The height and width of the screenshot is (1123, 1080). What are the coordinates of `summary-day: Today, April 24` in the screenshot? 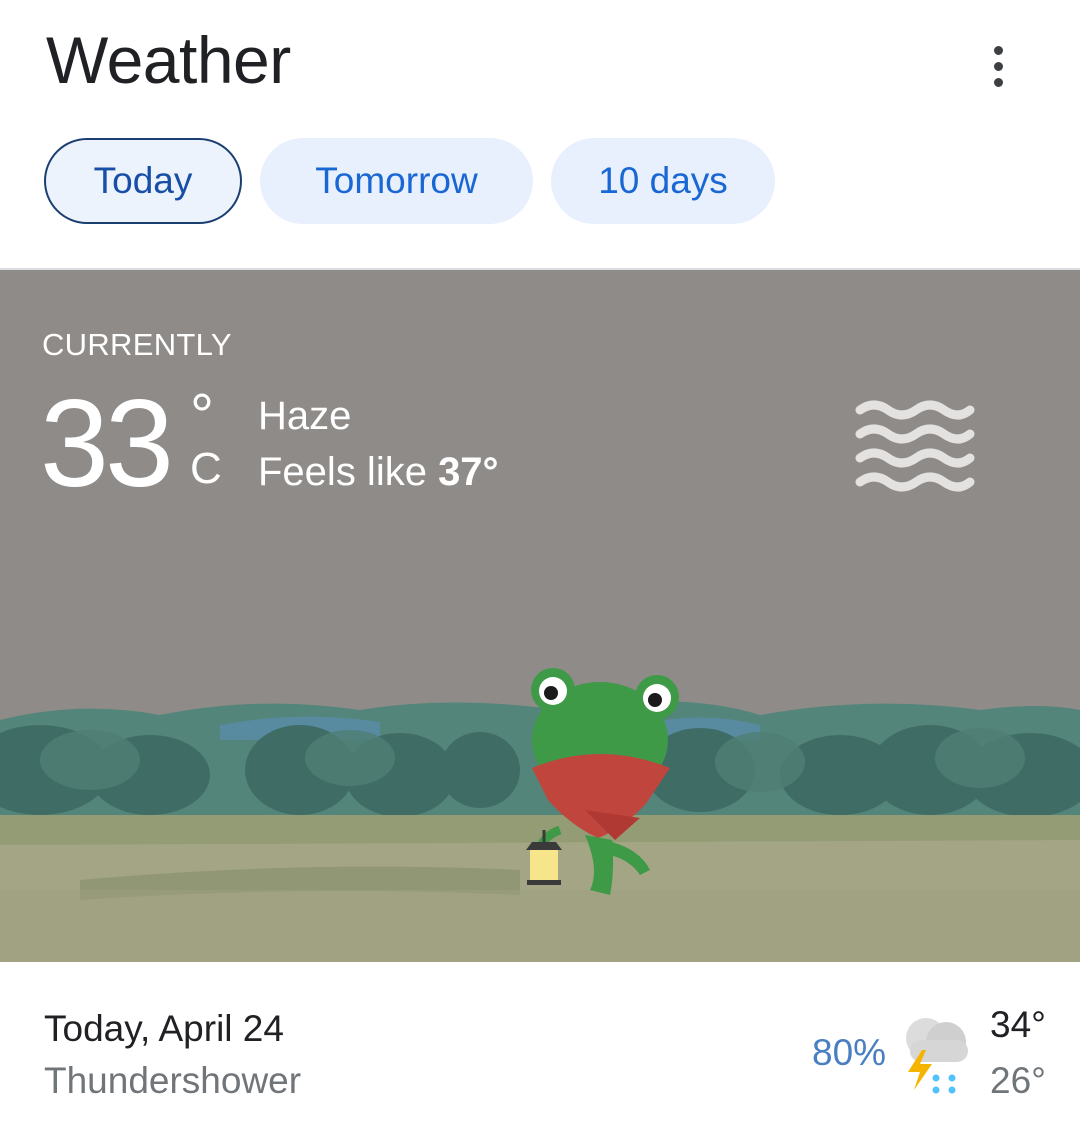 It's located at (164, 1028).